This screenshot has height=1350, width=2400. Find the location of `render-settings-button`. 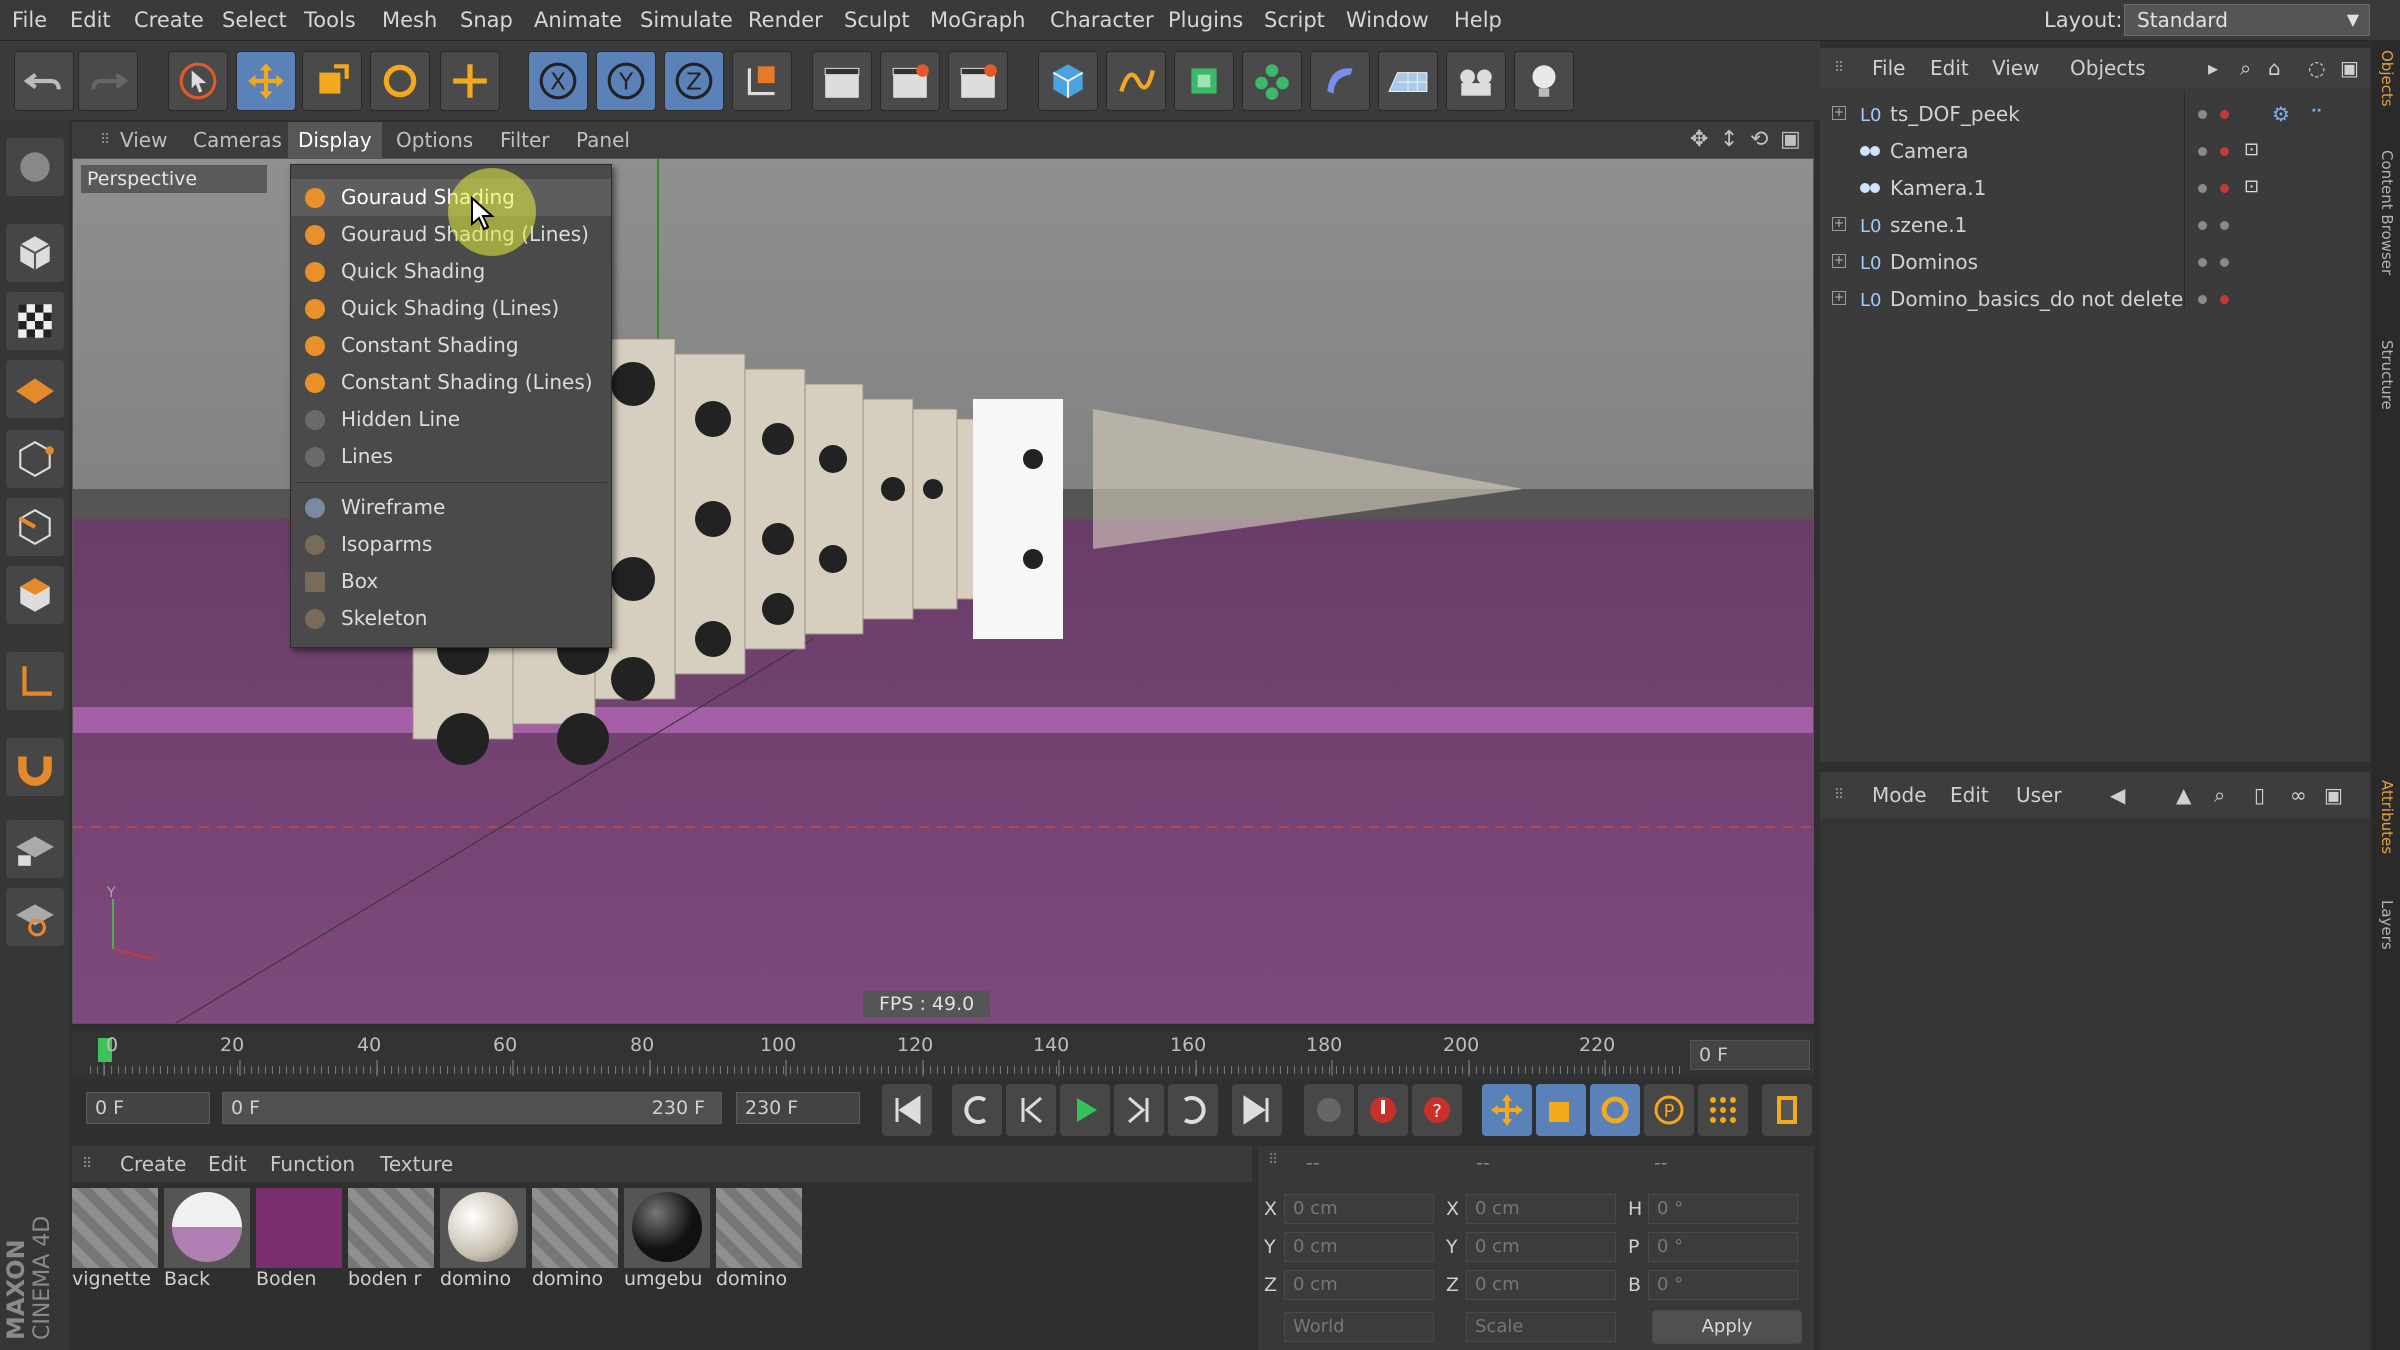

render-settings-button is located at coordinates (978, 81).